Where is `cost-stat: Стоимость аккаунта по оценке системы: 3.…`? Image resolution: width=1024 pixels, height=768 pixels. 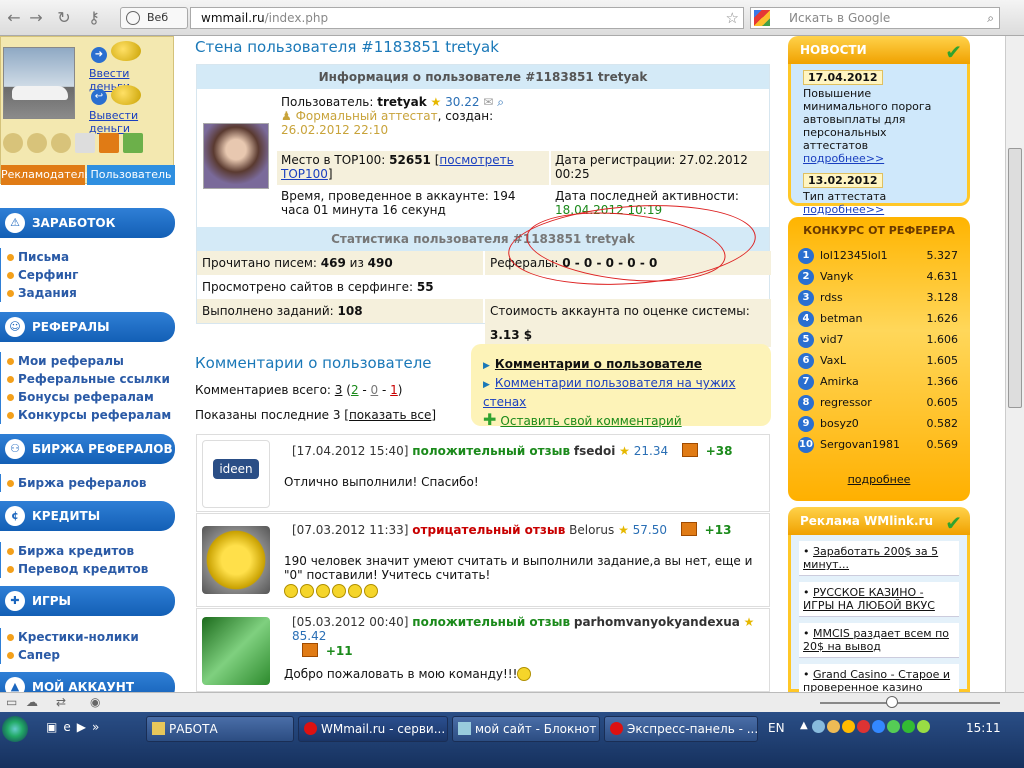
cost-stat: Стоимость аккаунта по оценке системы: 3.… is located at coordinates (628, 323).